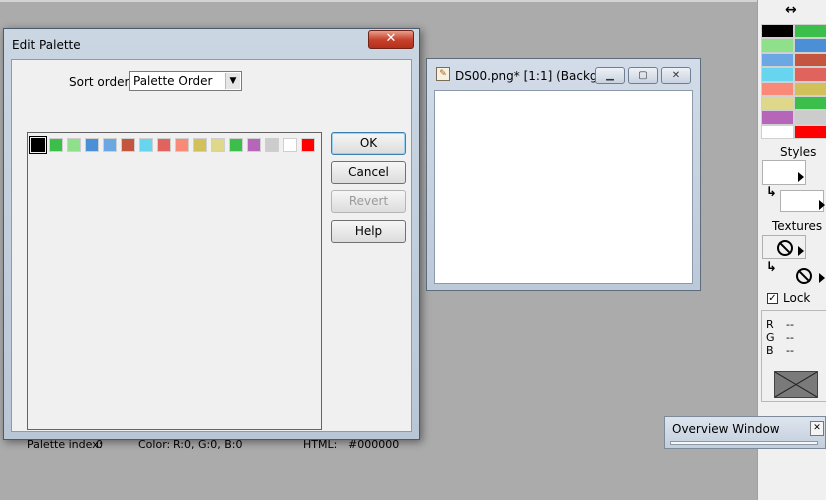  What do you see at coordinates (320, 444) in the screenshot?
I see `html-label: HTML:` at bounding box center [320, 444].